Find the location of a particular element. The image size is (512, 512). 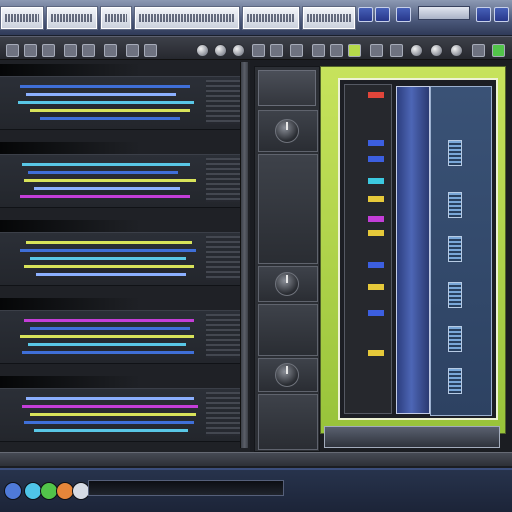

record-icon is located at coordinates (202, 50).